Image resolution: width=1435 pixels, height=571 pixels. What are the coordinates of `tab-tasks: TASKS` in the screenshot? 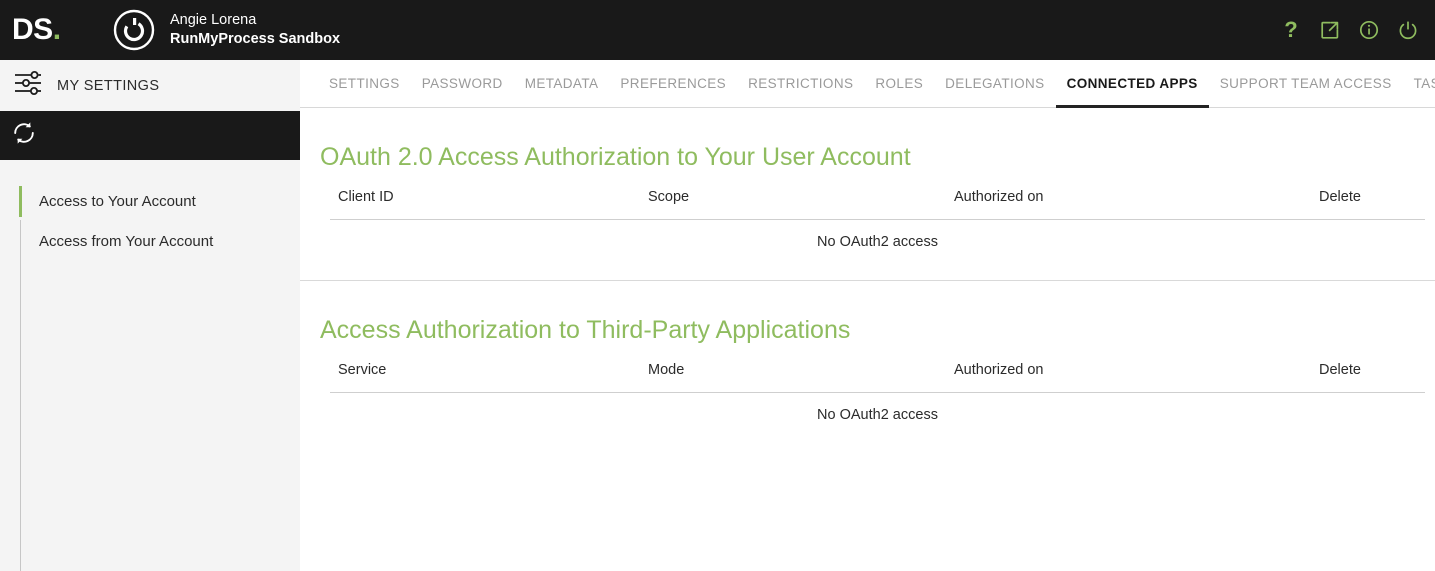 It's located at (1419, 84).